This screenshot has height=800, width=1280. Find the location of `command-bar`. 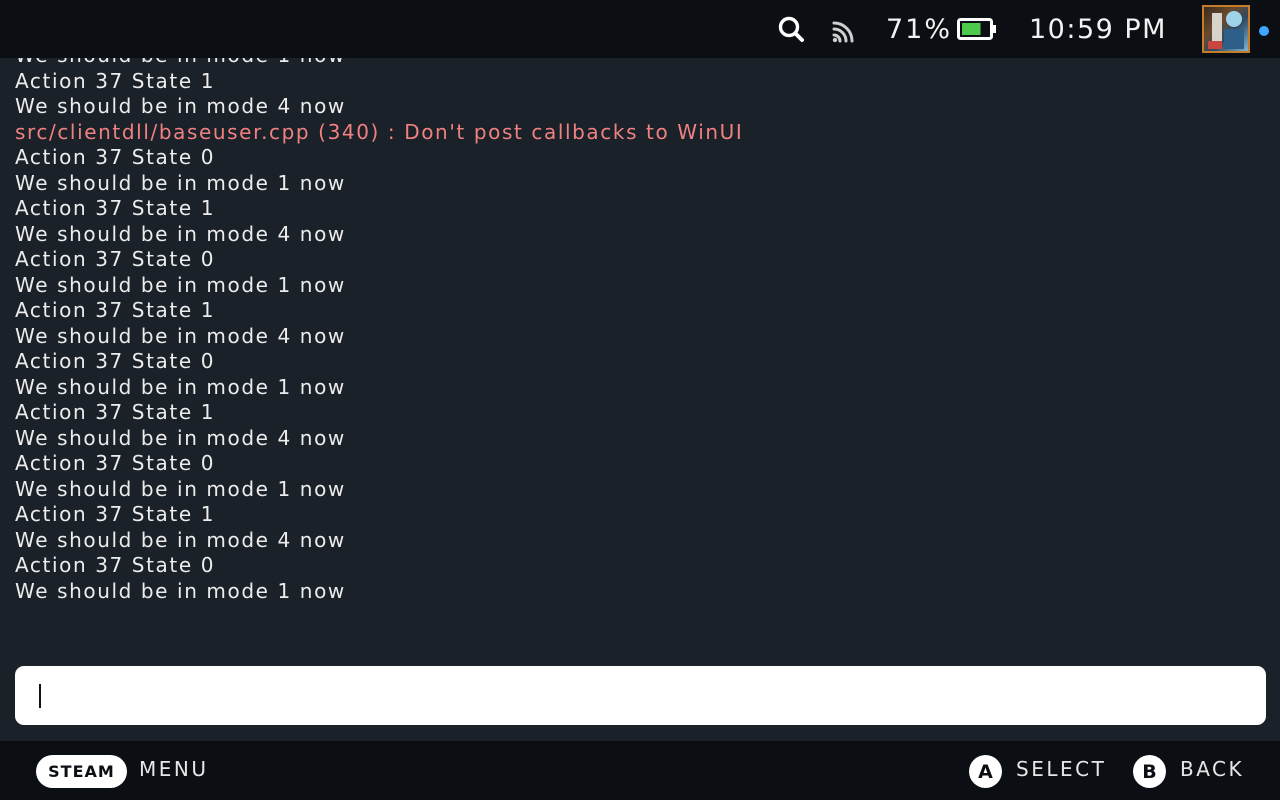

command-bar is located at coordinates (640, 699).